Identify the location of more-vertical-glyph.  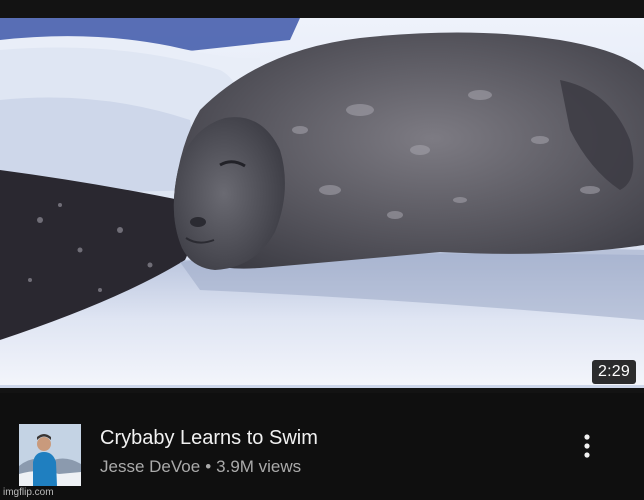
(587, 446).